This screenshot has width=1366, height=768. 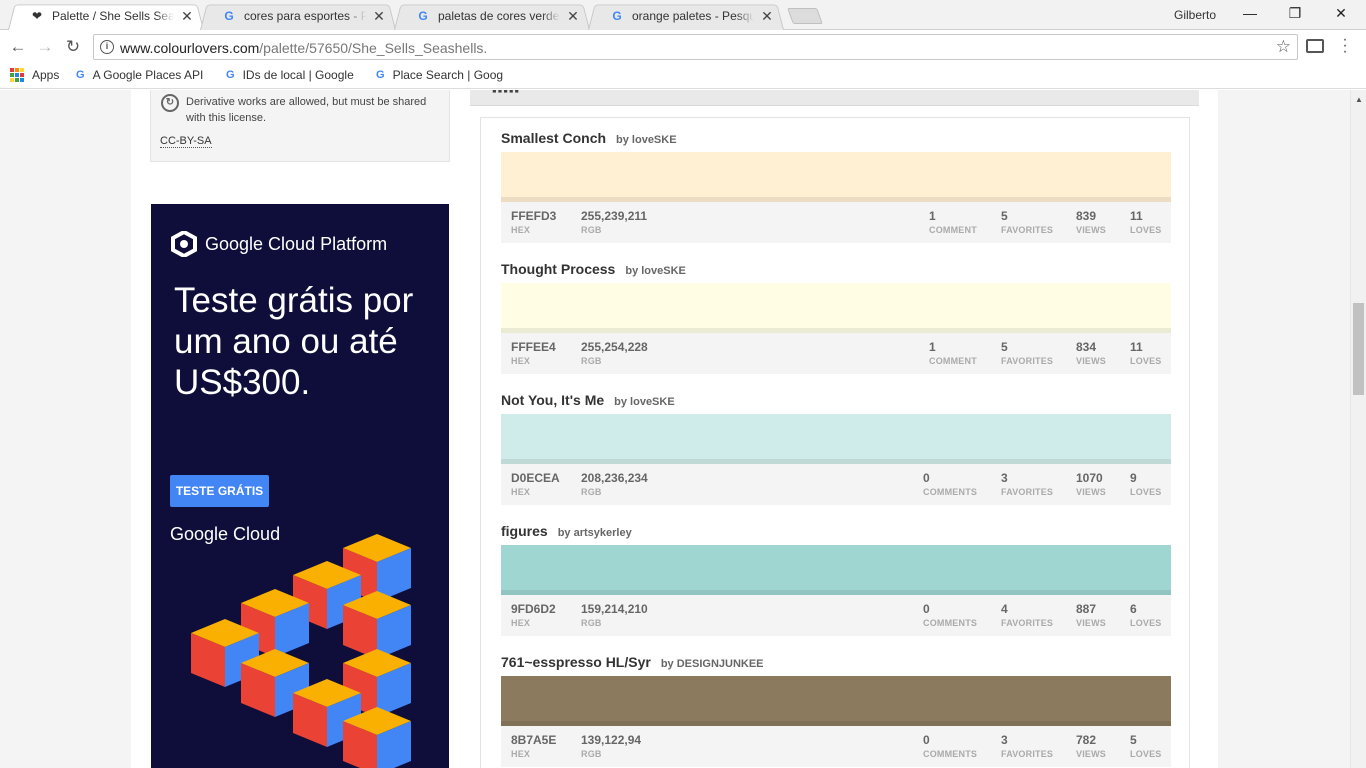 I want to click on hex-value: 9FD6D2, so click(x=533, y=609).